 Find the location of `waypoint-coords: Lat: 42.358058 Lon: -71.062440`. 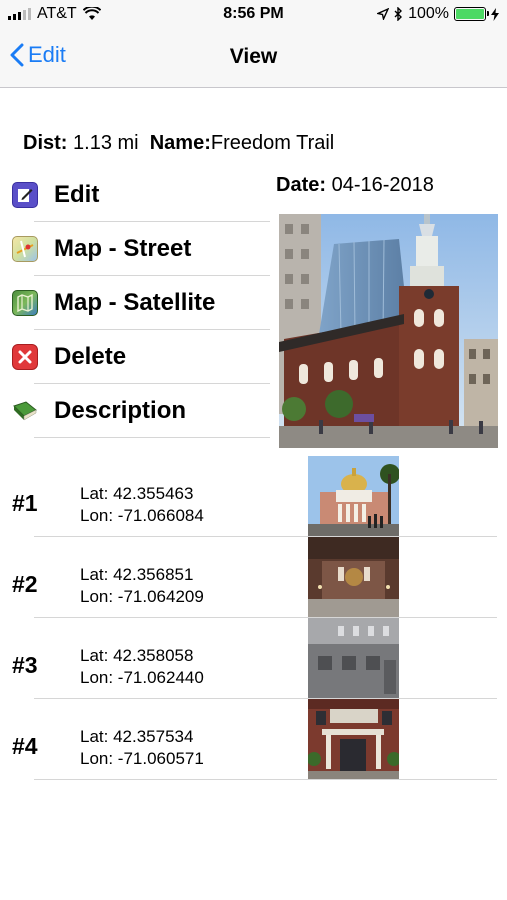

waypoint-coords: Lat: 42.358058 Lon: -71.062440 is located at coordinates (142, 667).